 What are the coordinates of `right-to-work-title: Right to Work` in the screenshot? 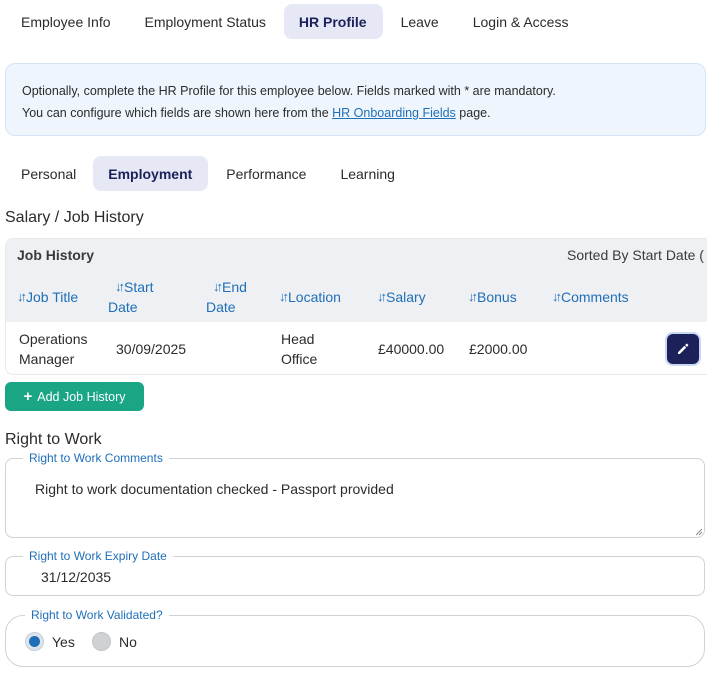 It's located at (53, 439).